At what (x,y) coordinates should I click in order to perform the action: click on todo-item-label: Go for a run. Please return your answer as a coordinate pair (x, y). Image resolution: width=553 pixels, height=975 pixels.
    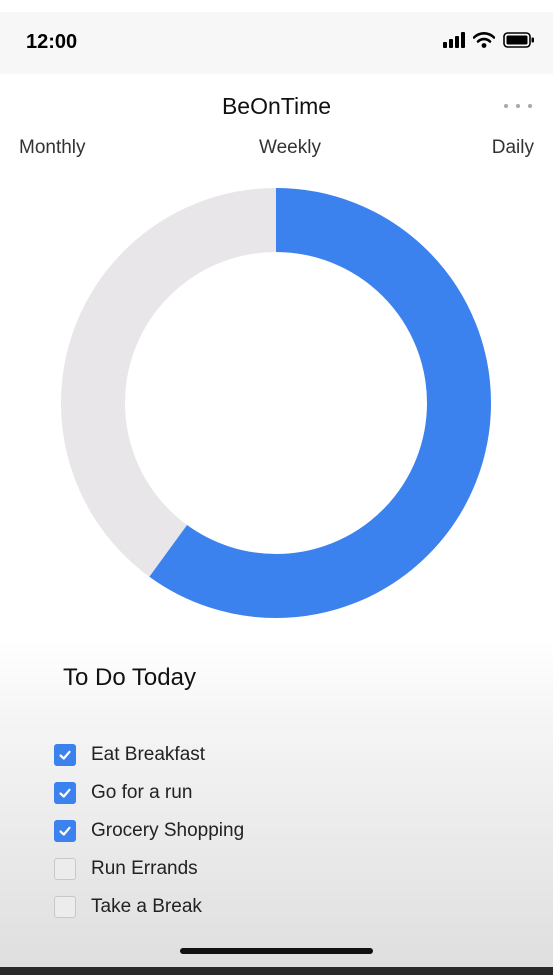
    Looking at the image, I should click on (142, 792).